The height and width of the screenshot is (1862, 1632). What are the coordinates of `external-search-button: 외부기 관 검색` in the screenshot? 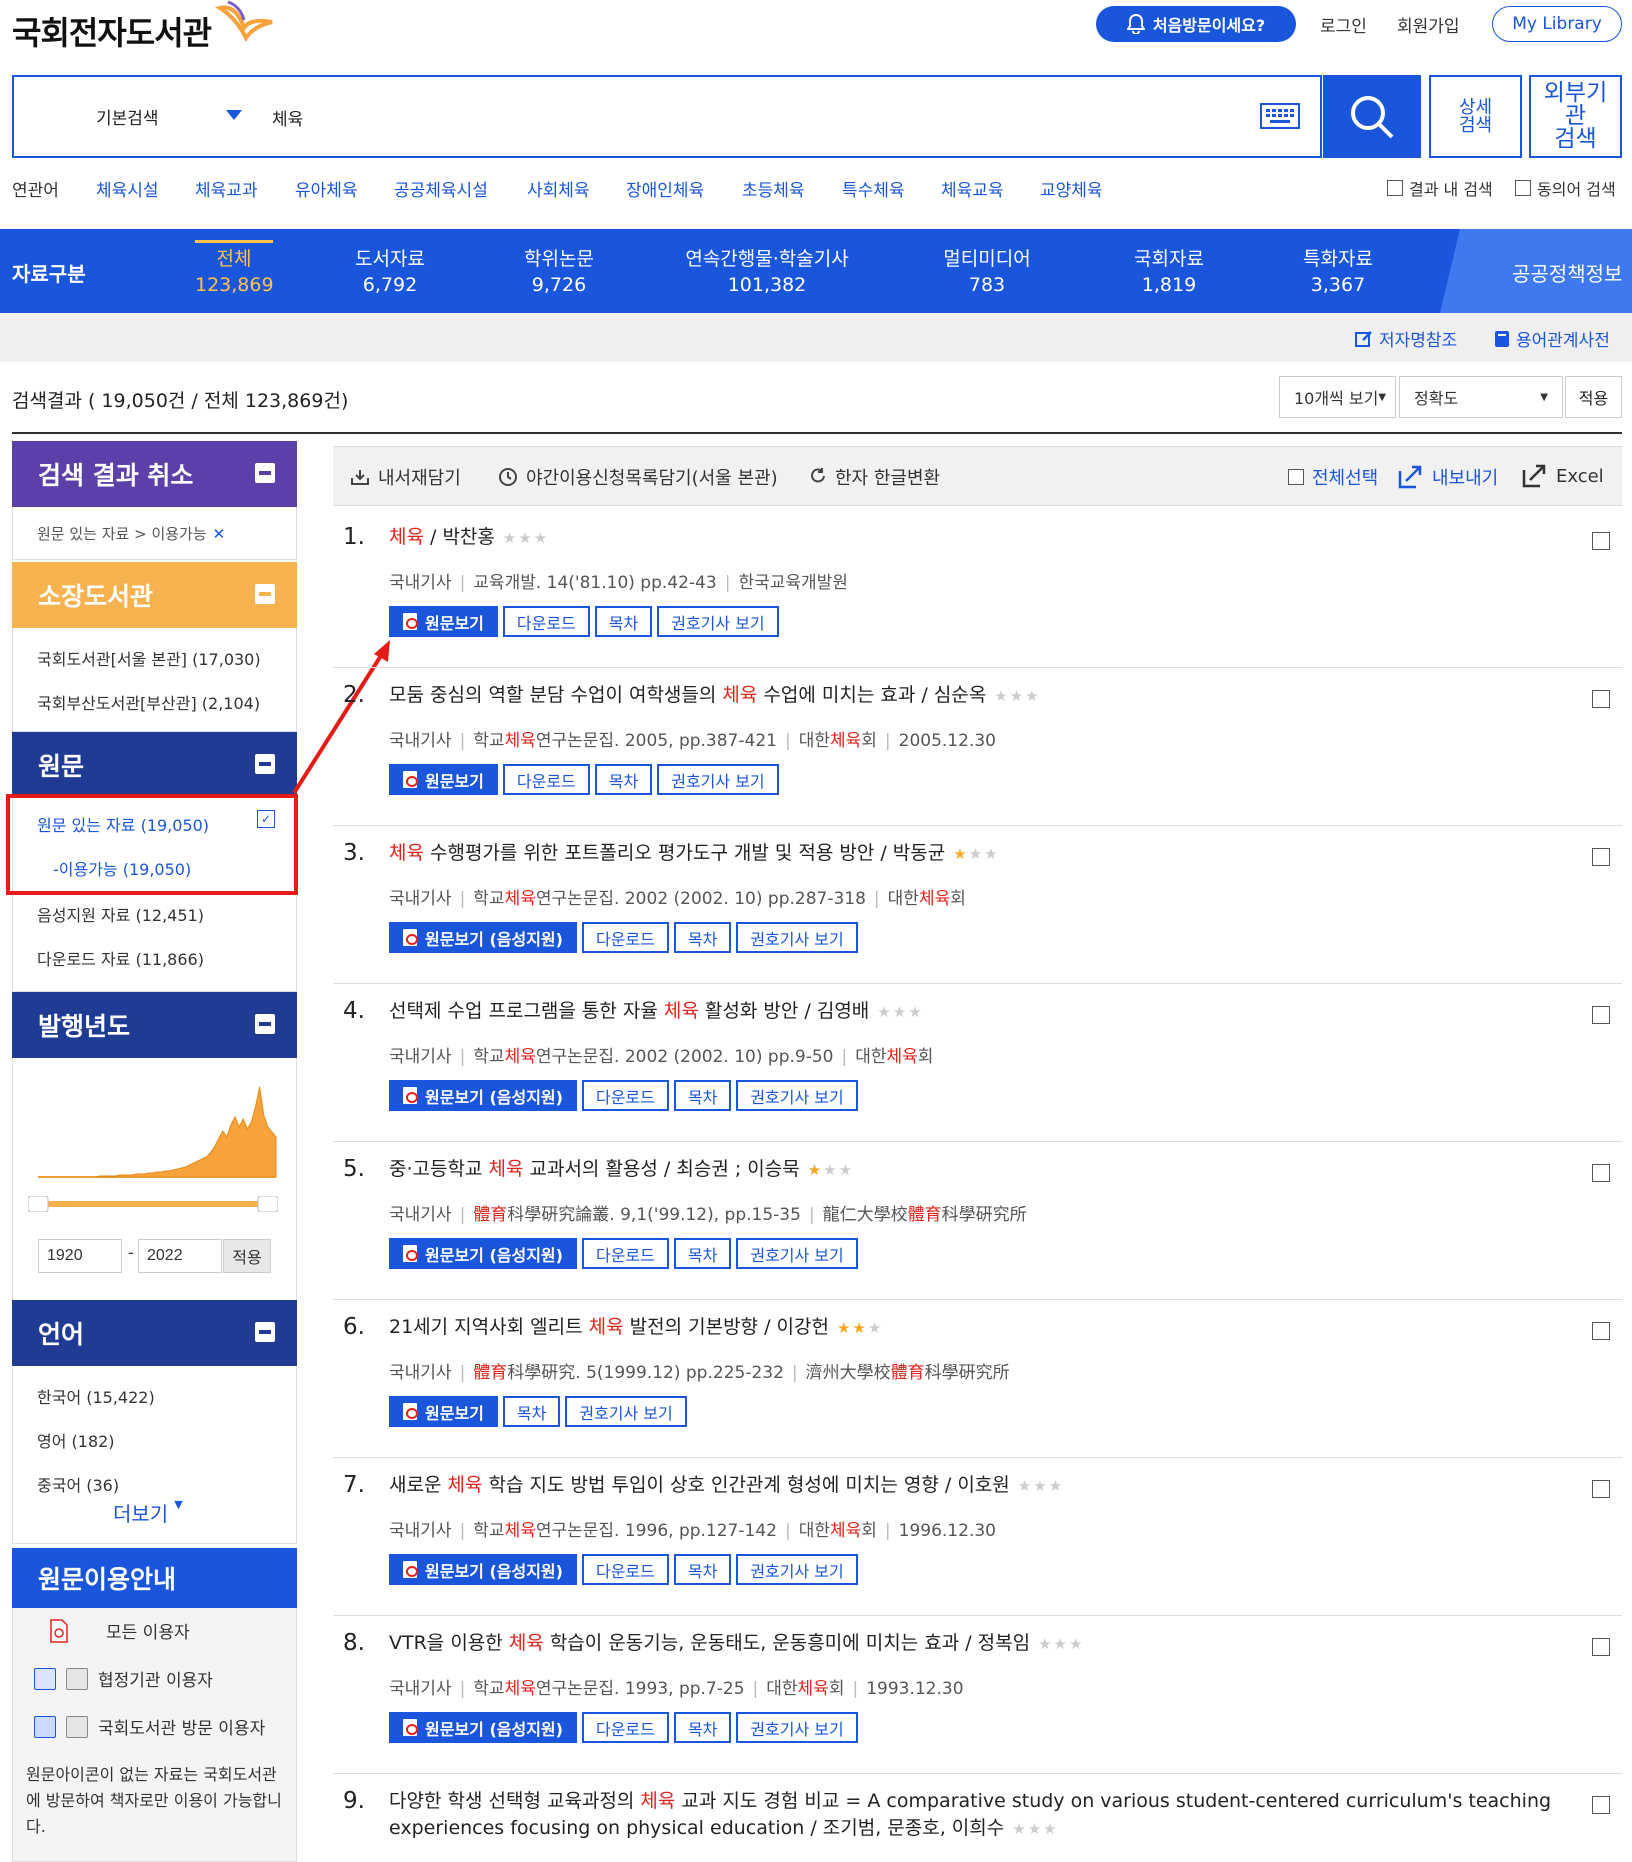 It's located at (1575, 116).